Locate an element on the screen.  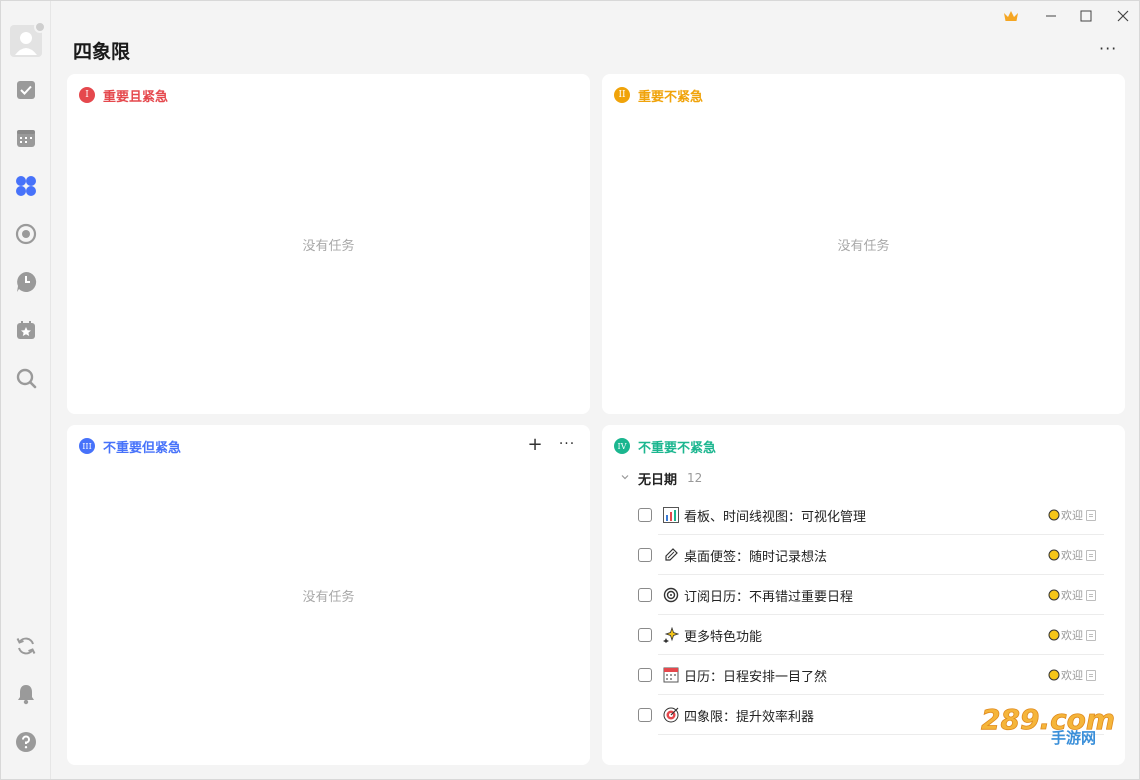
sidebar is located at coordinates (26, 390).